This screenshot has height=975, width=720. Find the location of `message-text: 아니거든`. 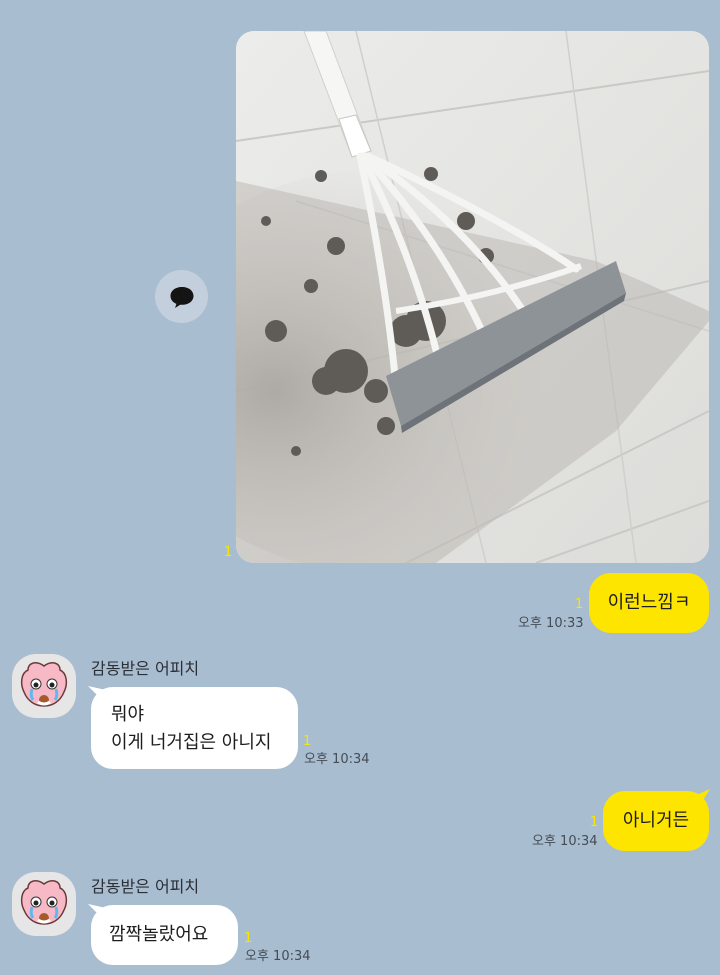

message-text: 아니거든 is located at coordinates (656, 820).